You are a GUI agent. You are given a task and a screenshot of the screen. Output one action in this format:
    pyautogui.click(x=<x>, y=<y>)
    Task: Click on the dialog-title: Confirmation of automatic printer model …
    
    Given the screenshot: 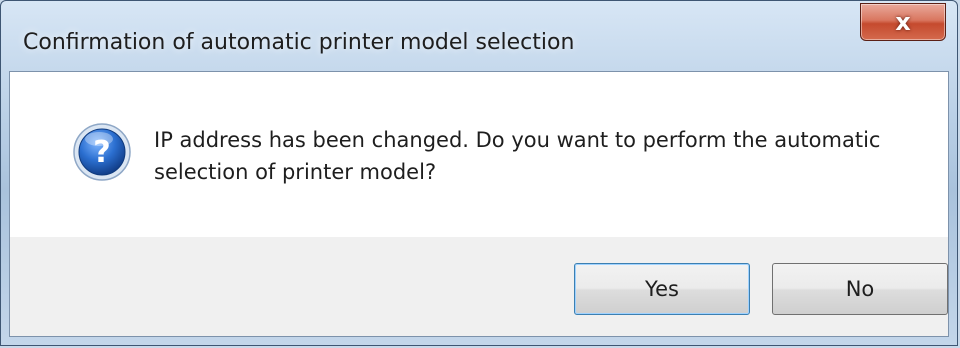 What is the action you would take?
    pyautogui.click(x=299, y=42)
    